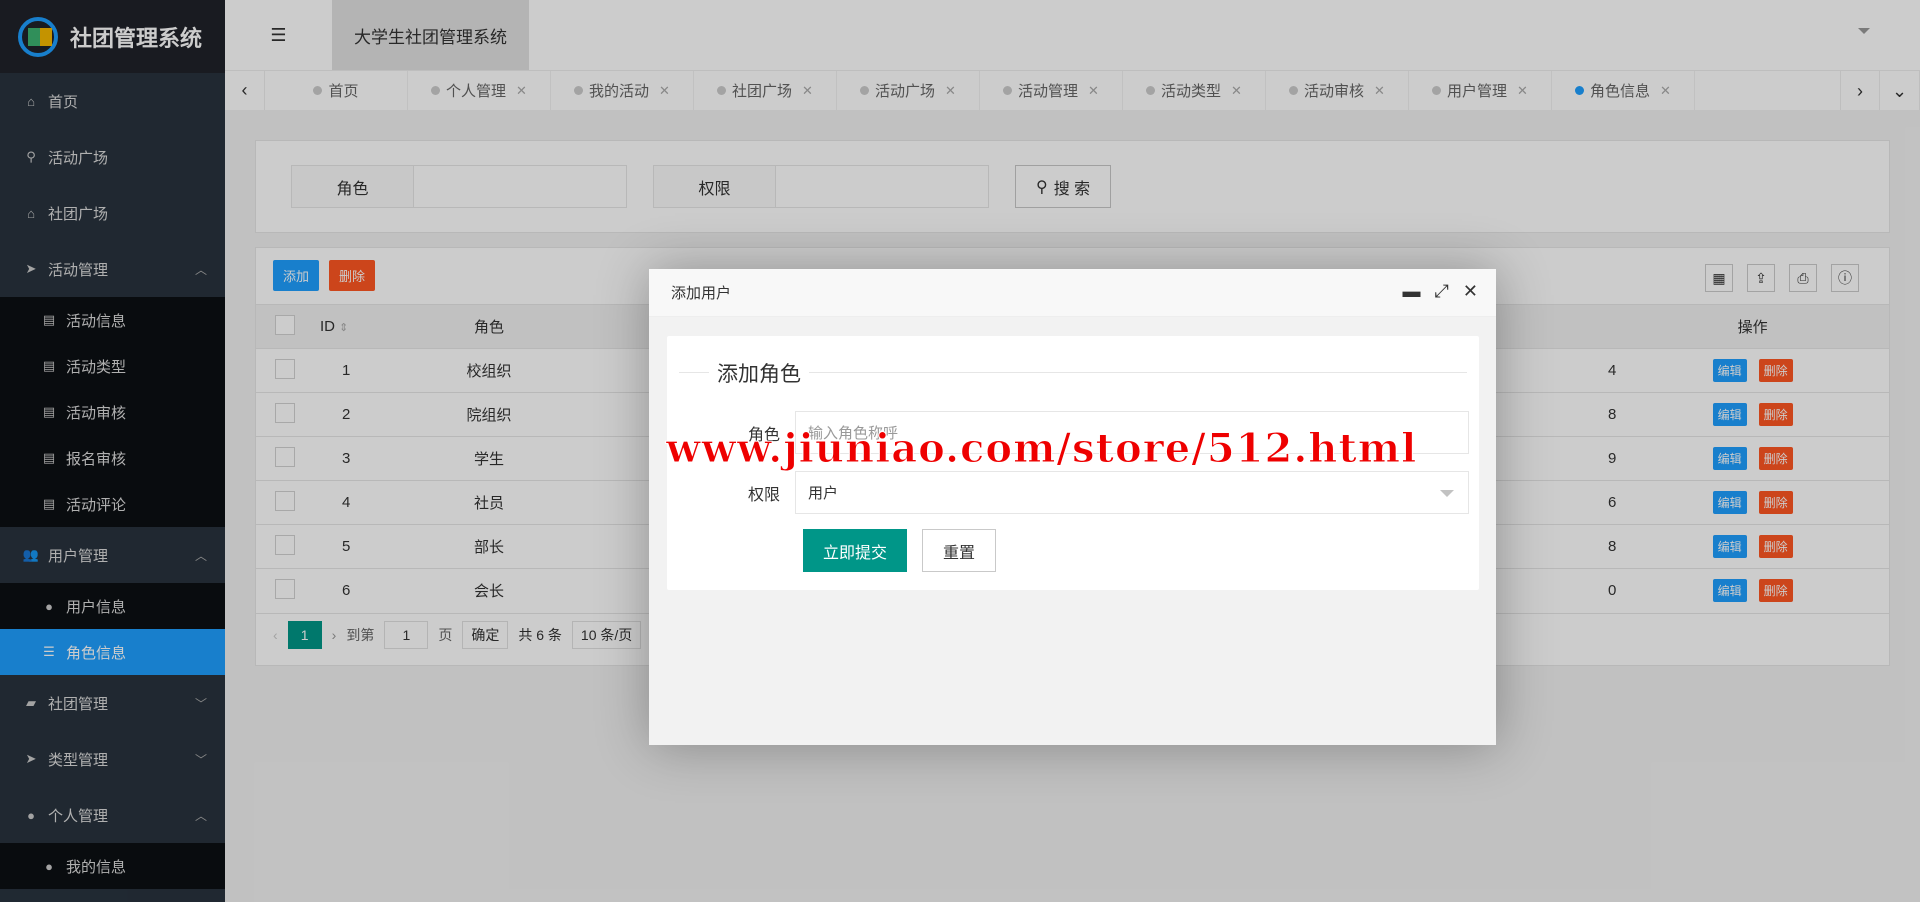  What do you see at coordinates (1442, 291) in the screenshot?
I see `maximize-icon: ⤢` at bounding box center [1442, 291].